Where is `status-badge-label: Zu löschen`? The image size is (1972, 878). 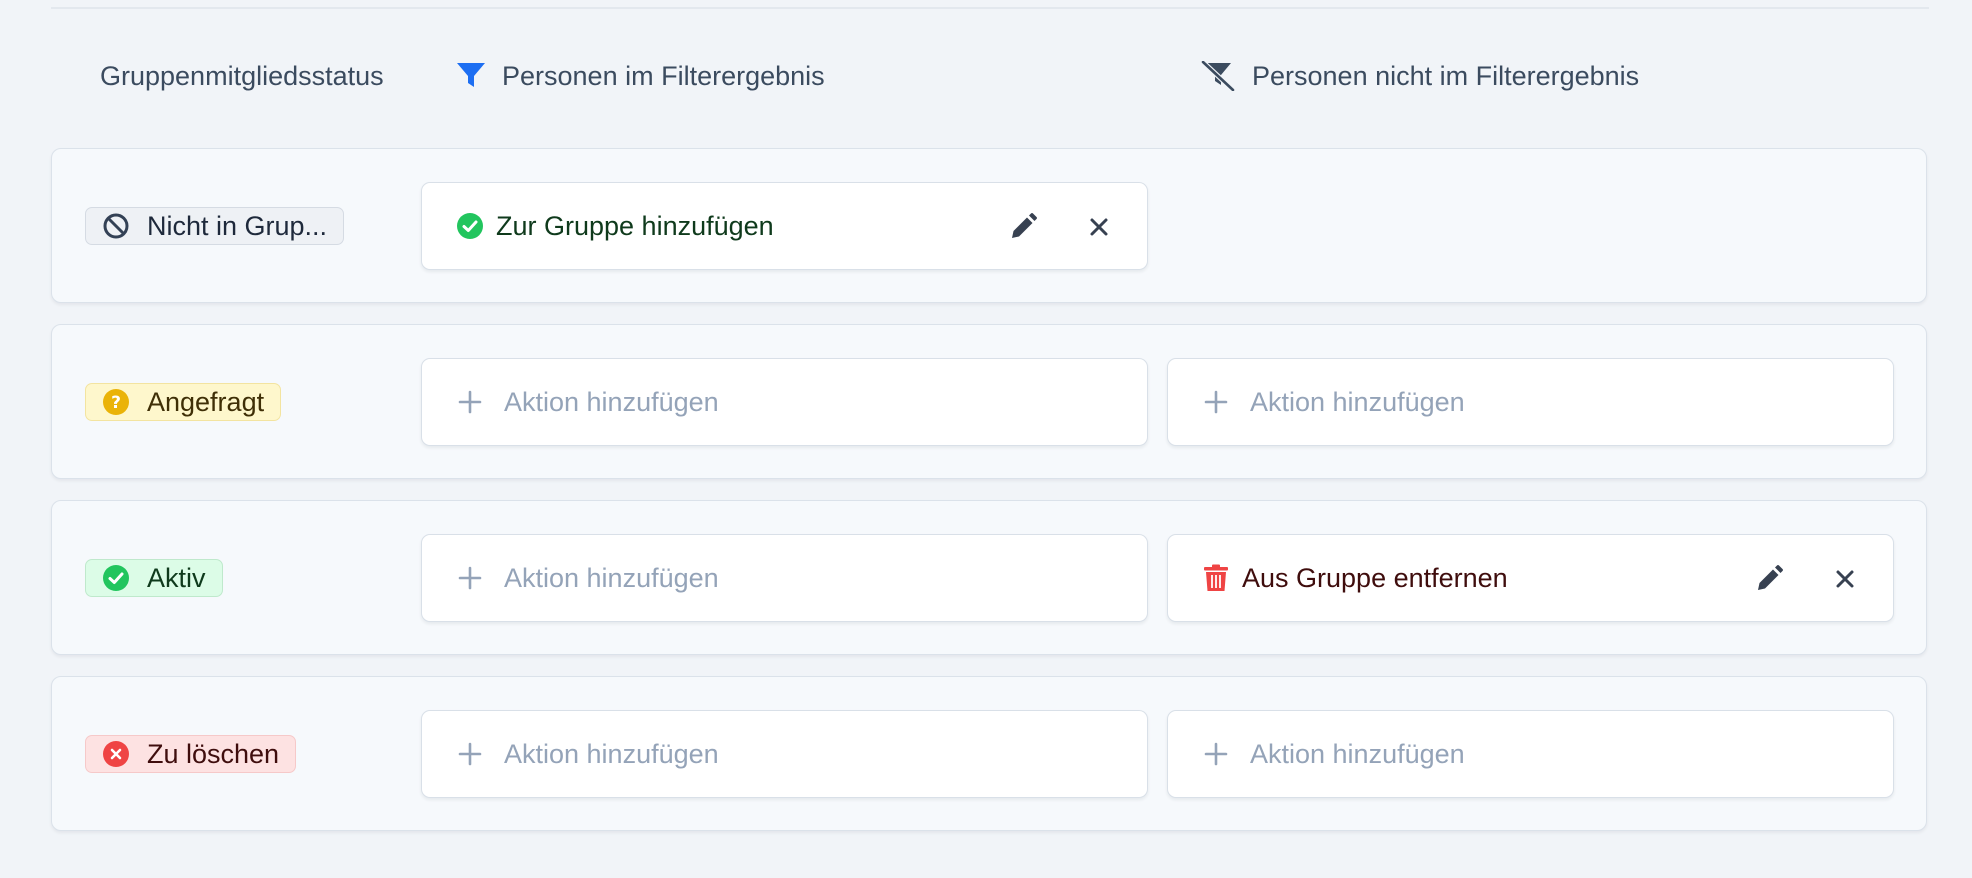 status-badge-label: Zu löschen is located at coordinates (213, 753).